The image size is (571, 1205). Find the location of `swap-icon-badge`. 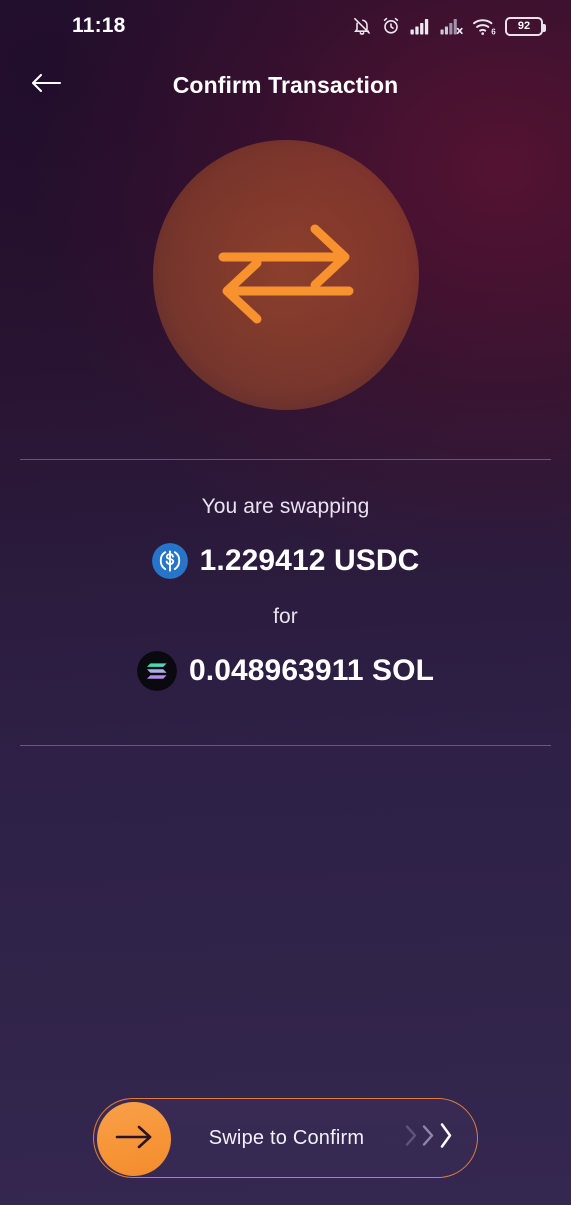

swap-icon-badge is located at coordinates (285, 275).